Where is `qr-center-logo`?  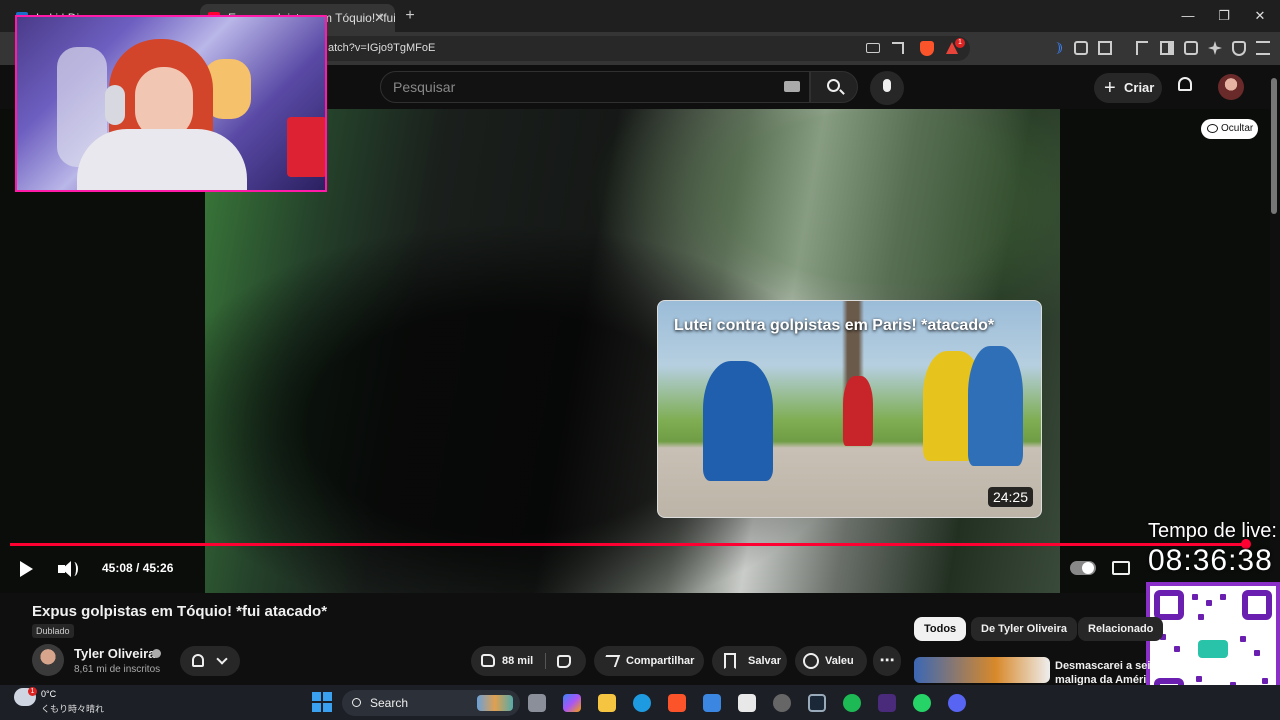 qr-center-logo is located at coordinates (1213, 649).